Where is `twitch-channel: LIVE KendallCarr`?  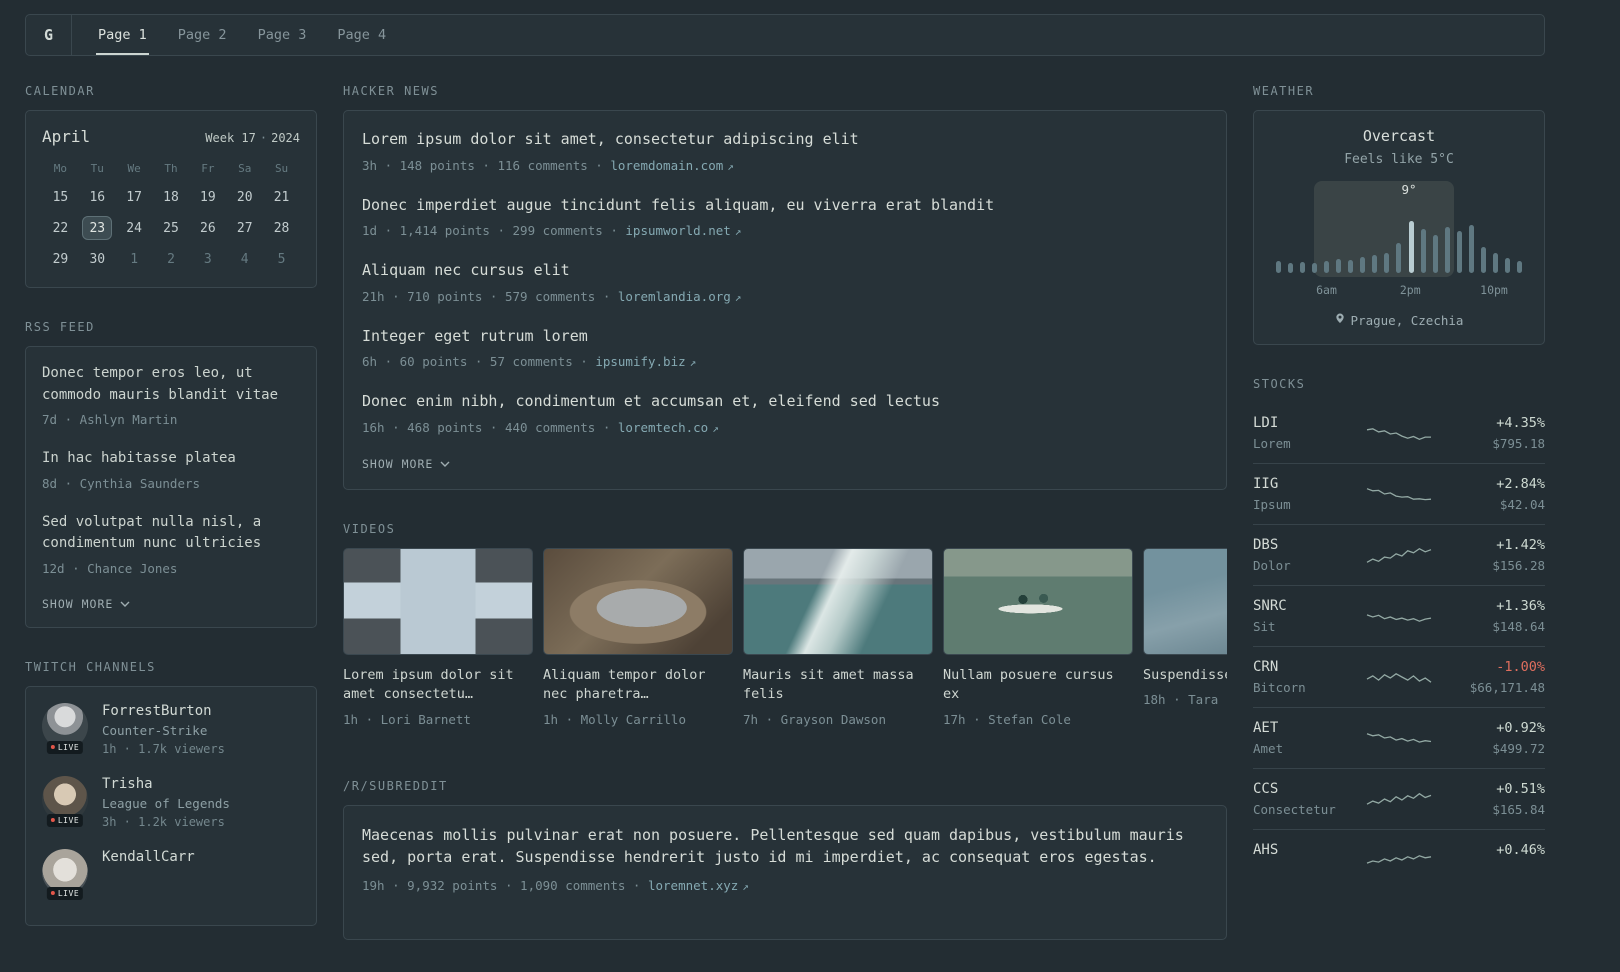
twitch-channel: LIVE KendallCarr is located at coordinates (171, 874).